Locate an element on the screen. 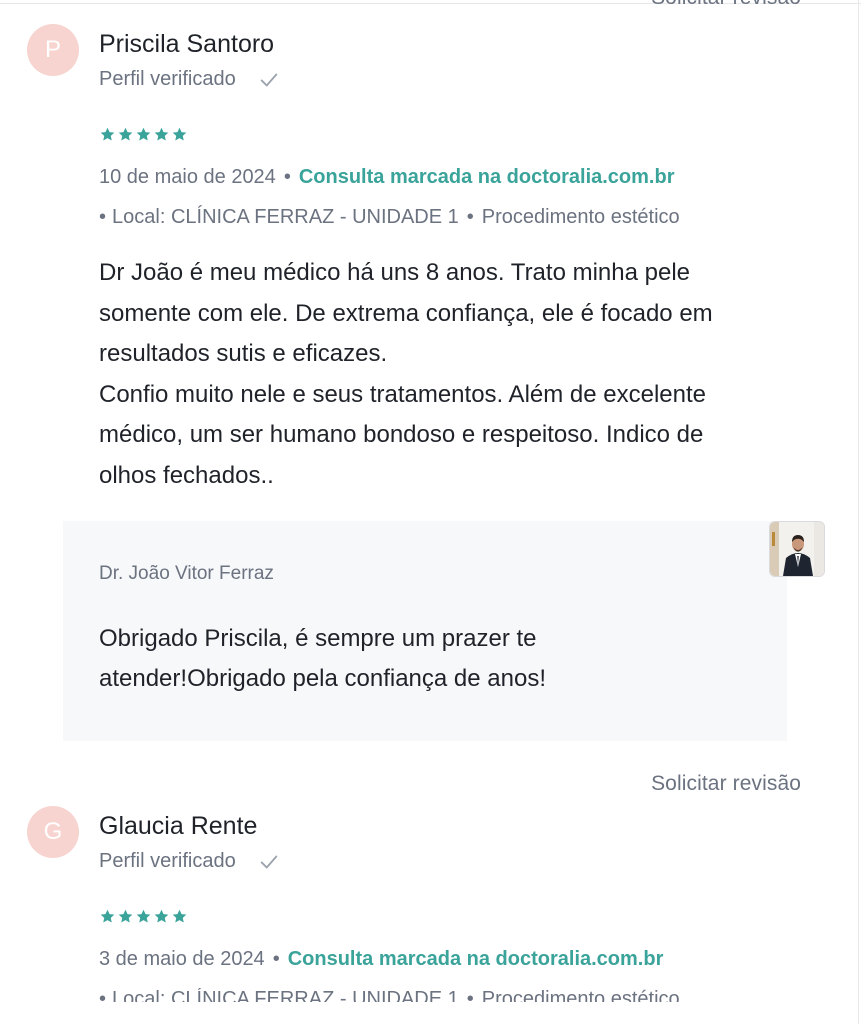  reviewer-name: Glaucia Rente is located at coordinates (178, 826).